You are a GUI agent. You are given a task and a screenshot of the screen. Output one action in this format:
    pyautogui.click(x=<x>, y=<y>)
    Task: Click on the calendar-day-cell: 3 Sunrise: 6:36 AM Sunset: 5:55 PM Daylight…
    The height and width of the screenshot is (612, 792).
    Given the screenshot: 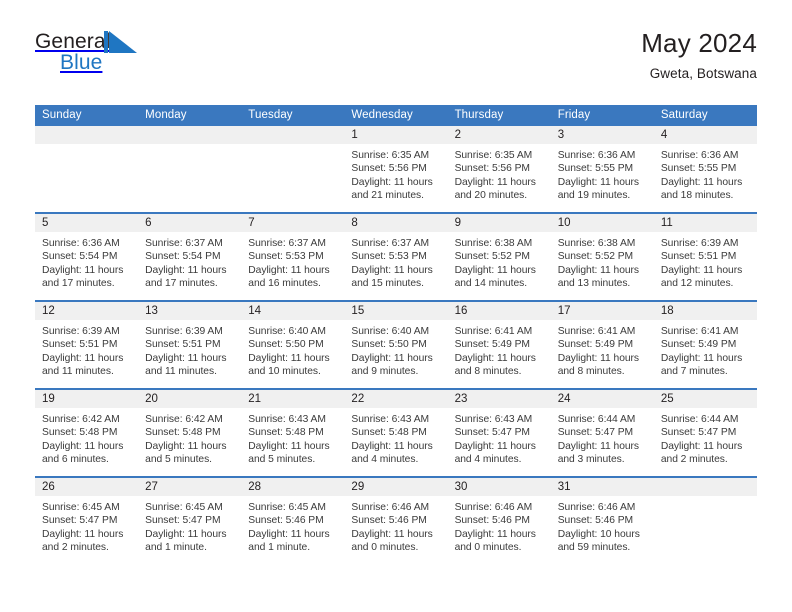 What is the action you would take?
    pyautogui.click(x=602, y=169)
    